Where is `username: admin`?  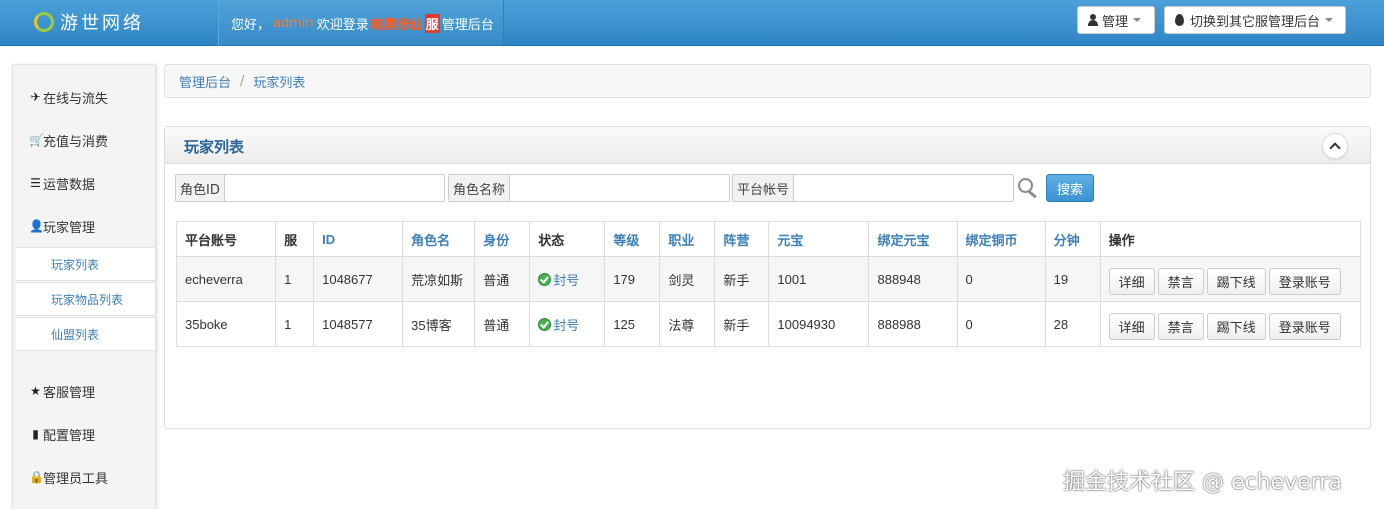
username: admin is located at coordinates (293, 23).